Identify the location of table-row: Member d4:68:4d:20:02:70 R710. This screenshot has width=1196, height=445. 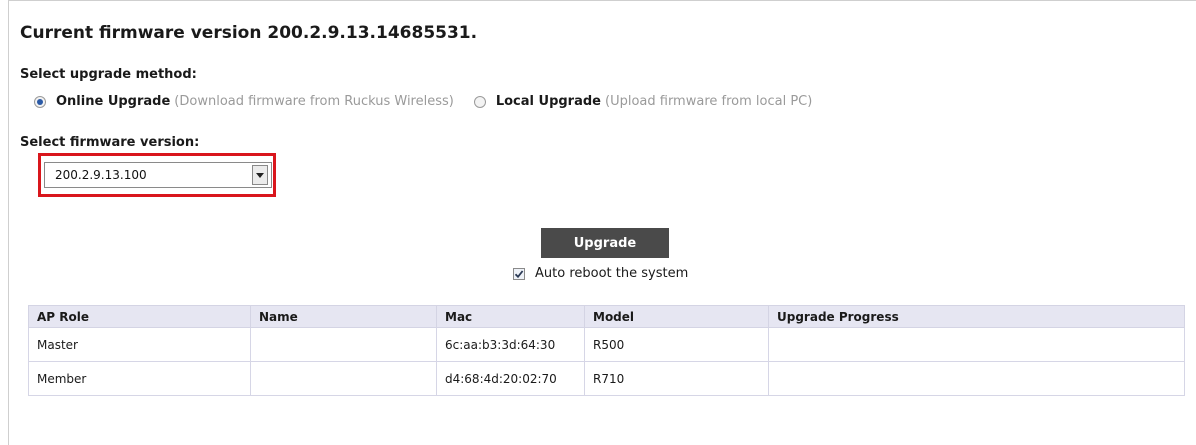
(606, 378).